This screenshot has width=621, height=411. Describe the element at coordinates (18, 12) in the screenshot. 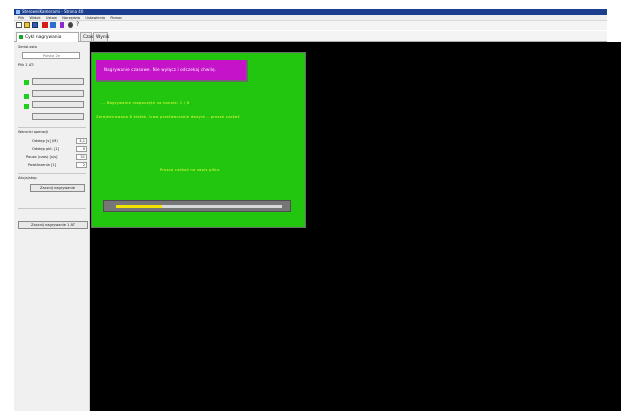

I see `app-icon` at that location.